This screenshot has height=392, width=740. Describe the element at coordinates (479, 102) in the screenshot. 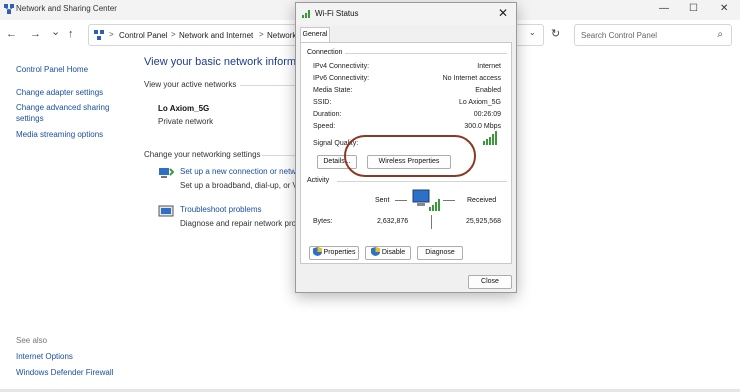

I see `ssid-value: Lo Axiom_5G` at that location.